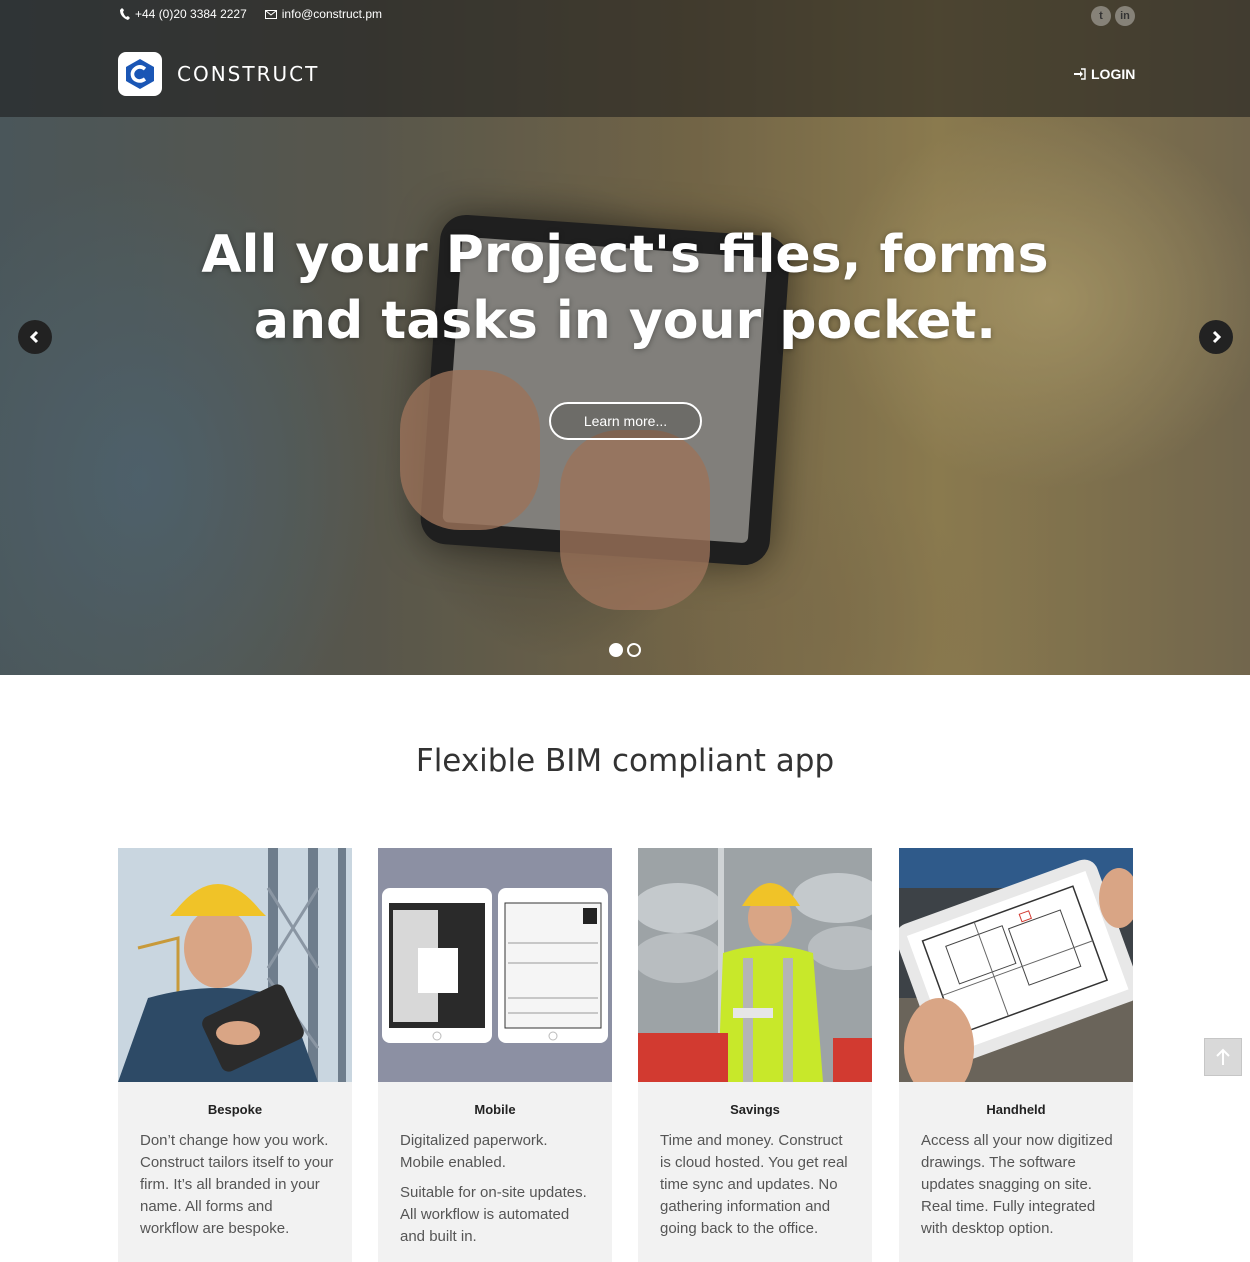 The image size is (1250, 1262). Describe the element at coordinates (191, 14) in the screenshot. I see `phone-number: +44 (0)20 3384 2227` at that location.